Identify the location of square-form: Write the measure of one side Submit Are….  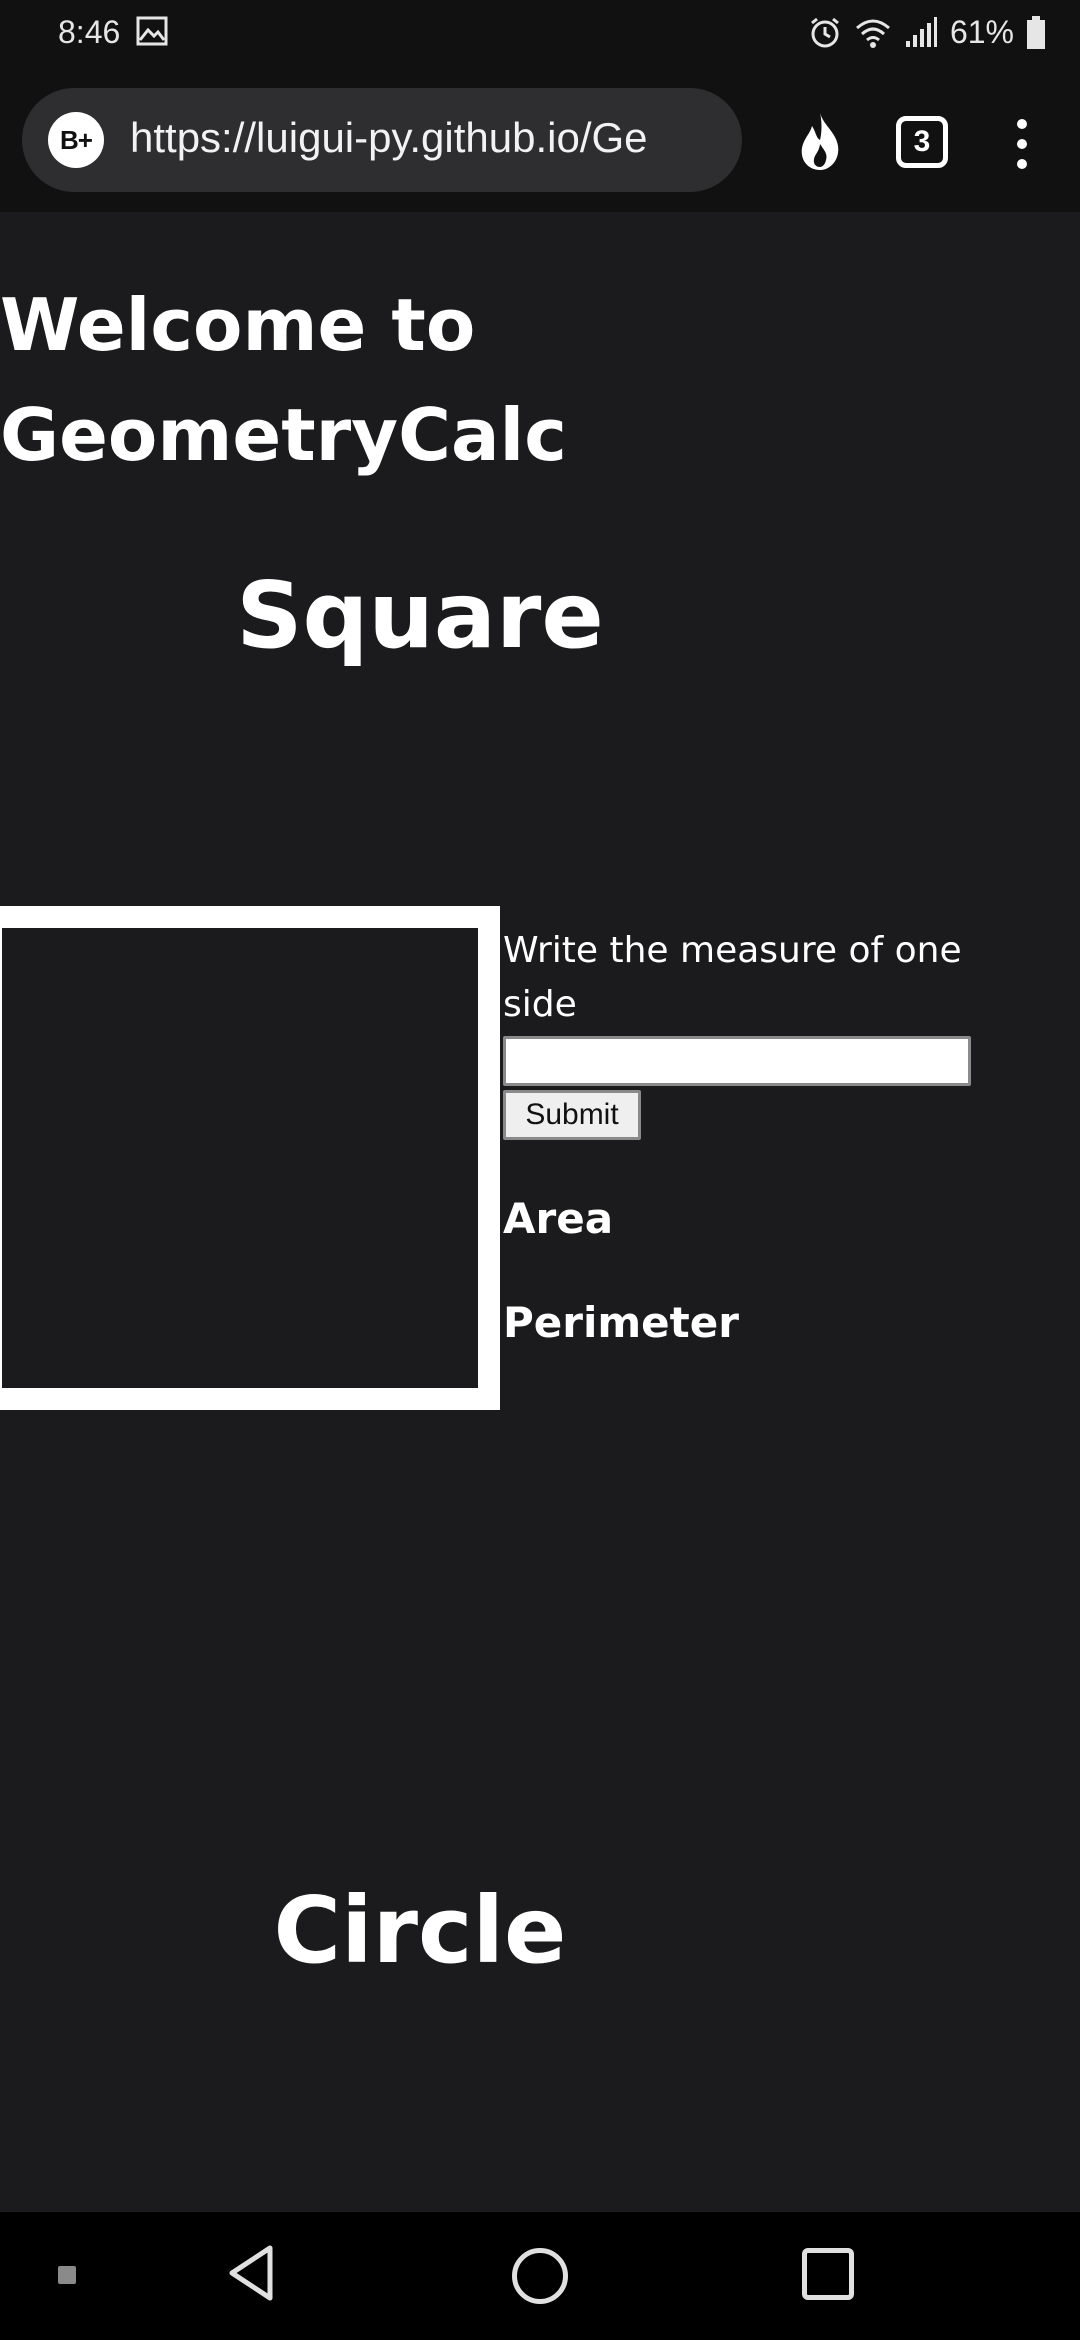
(753, 1135).